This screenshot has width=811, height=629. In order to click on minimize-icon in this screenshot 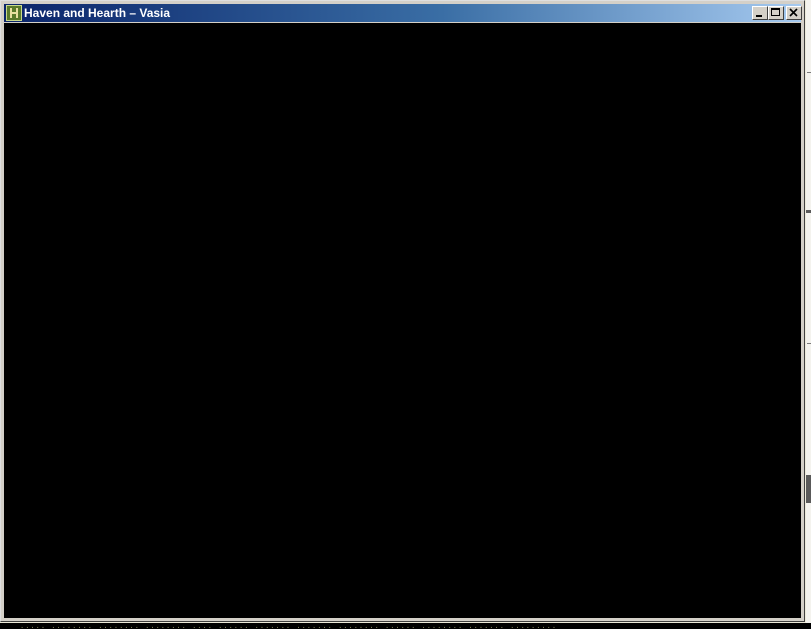, I will do `click(759, 16)`.